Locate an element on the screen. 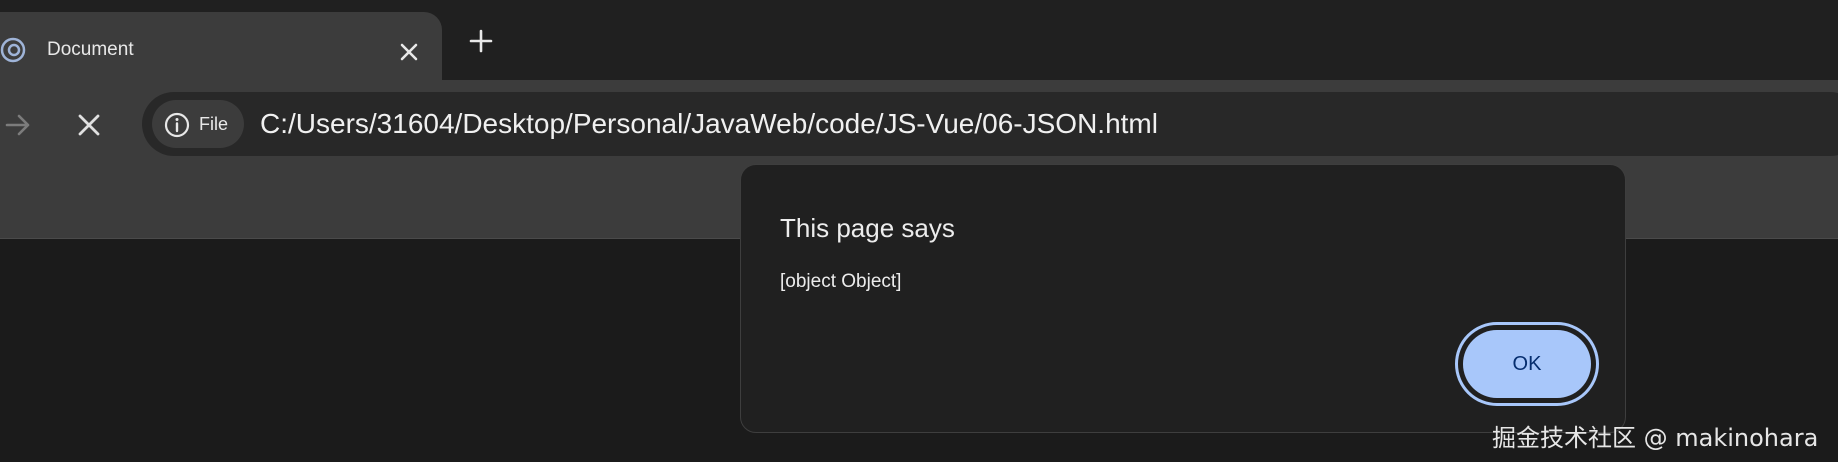 This screenshot has height=462, width=1838. plus-icon is located at coordinates (481, 41).